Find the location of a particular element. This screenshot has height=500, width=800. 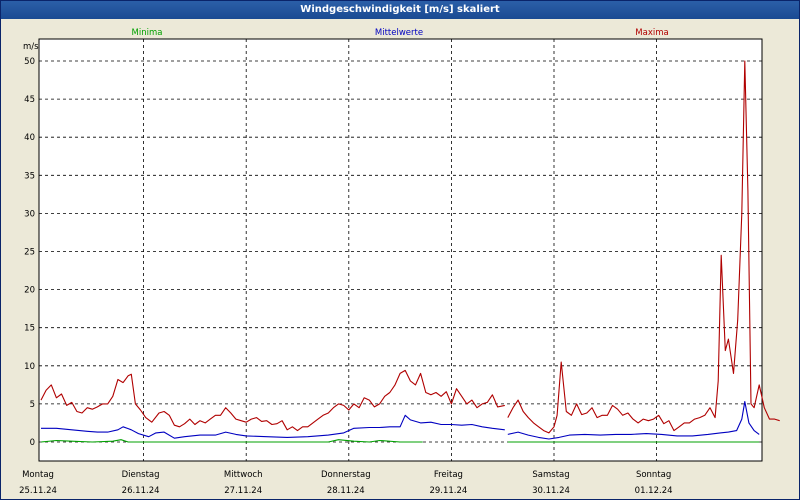

legend-entry: Mittelwerte is located at coordinates (399, 33).